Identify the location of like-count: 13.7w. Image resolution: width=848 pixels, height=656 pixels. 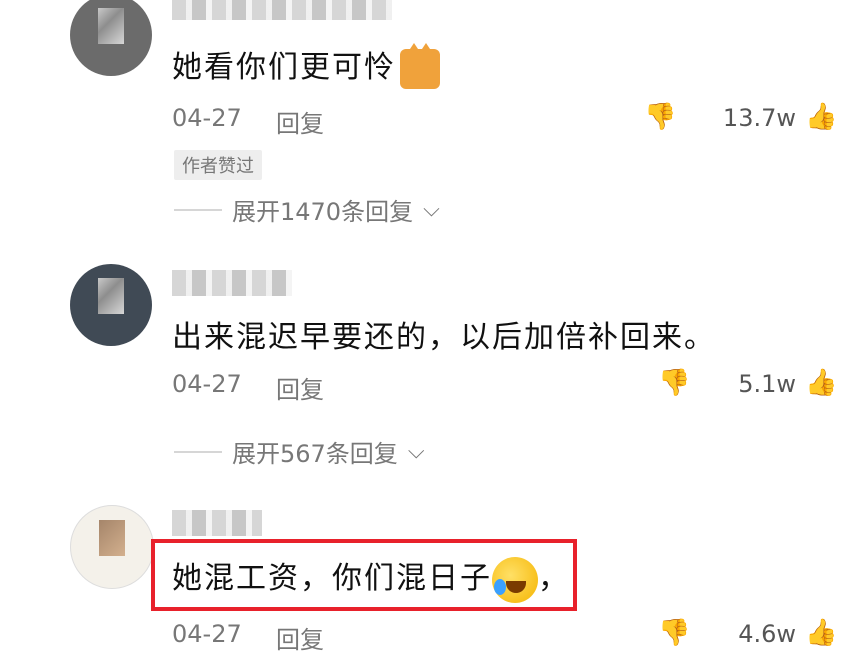
(759, 118).